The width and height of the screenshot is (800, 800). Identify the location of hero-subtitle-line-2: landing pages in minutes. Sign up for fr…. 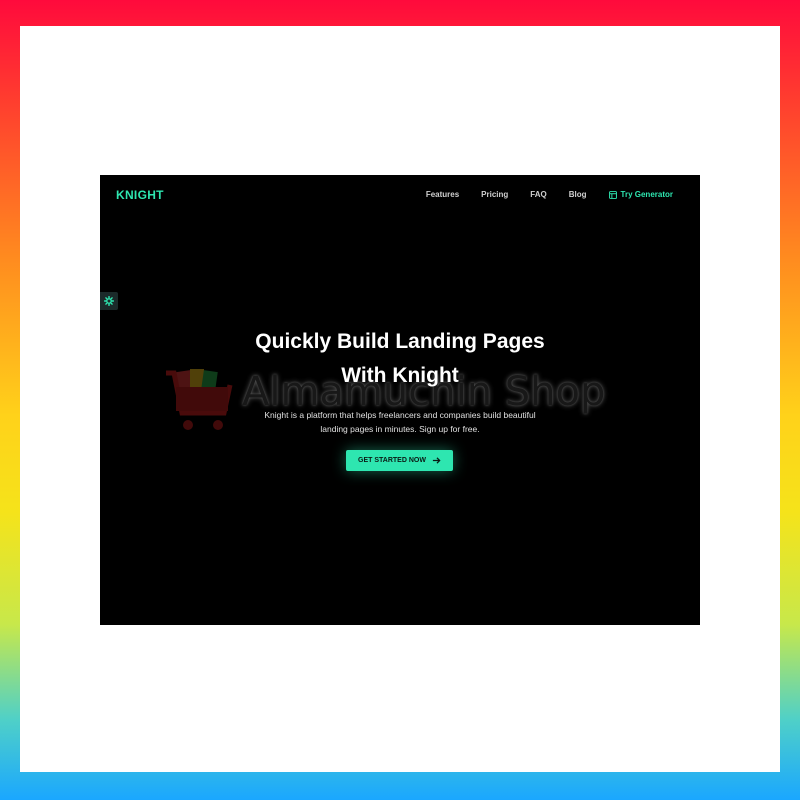
(400, 429).